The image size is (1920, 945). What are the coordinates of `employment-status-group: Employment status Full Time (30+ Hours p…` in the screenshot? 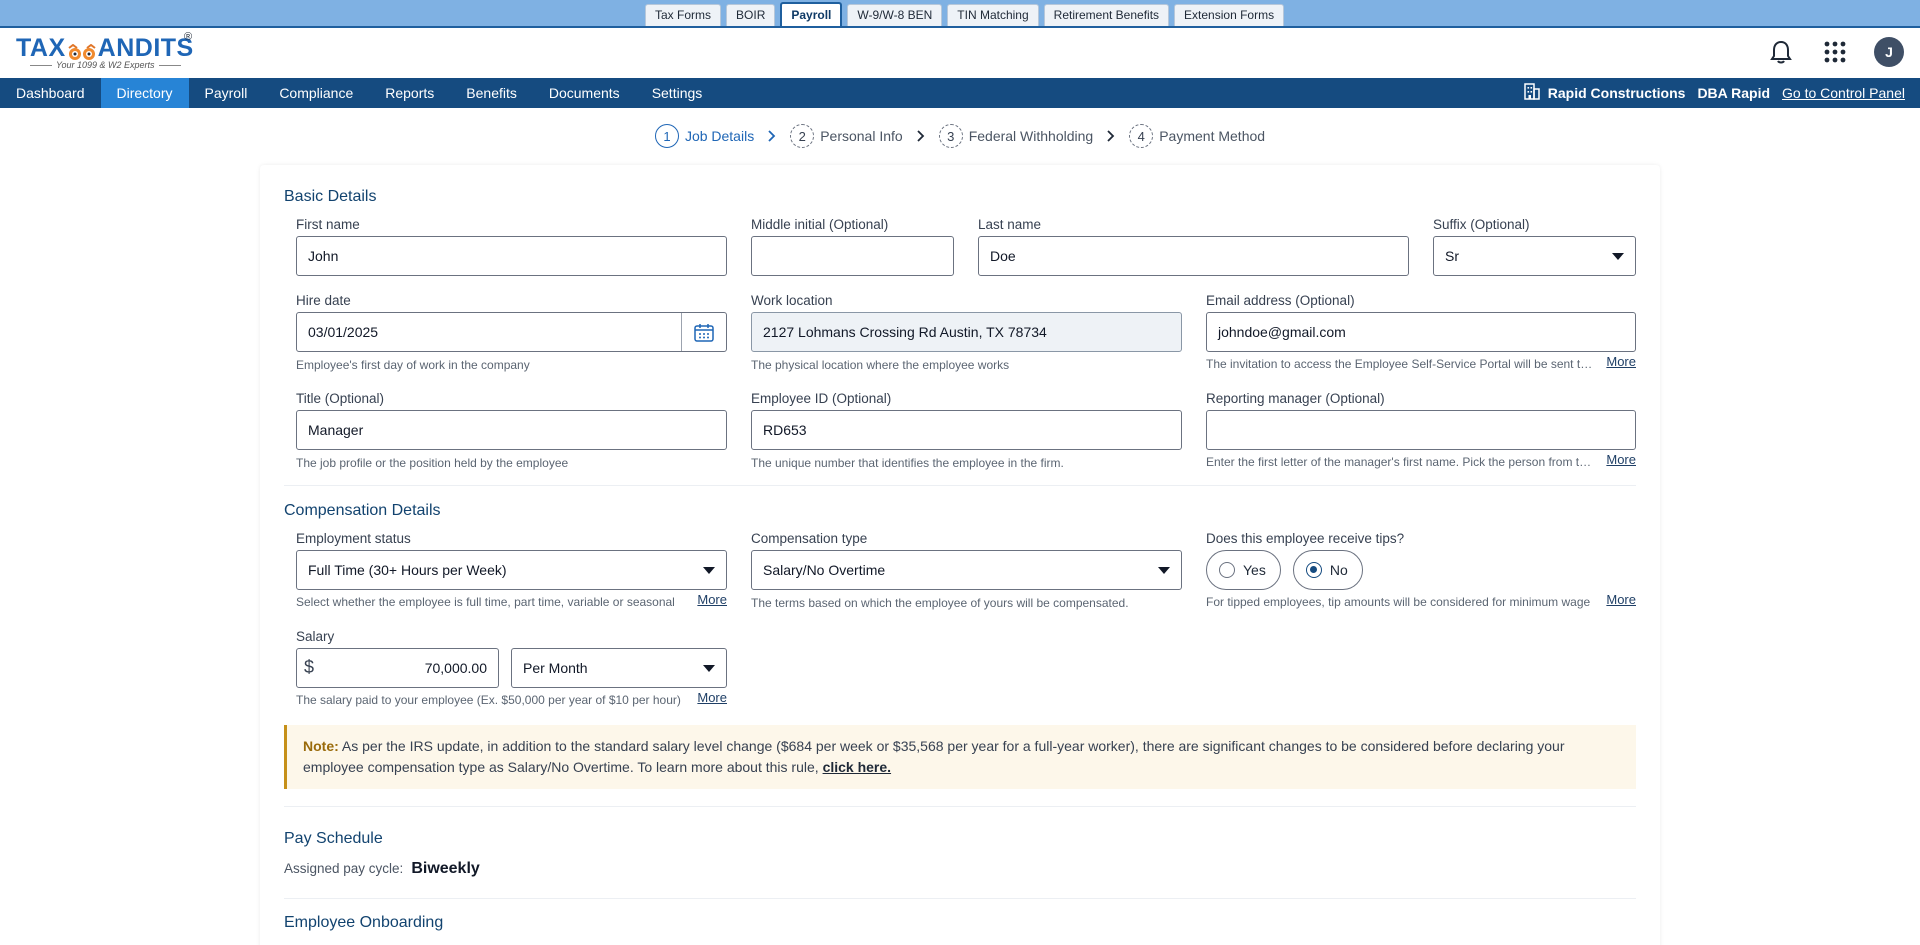 It's located at (511, 570).